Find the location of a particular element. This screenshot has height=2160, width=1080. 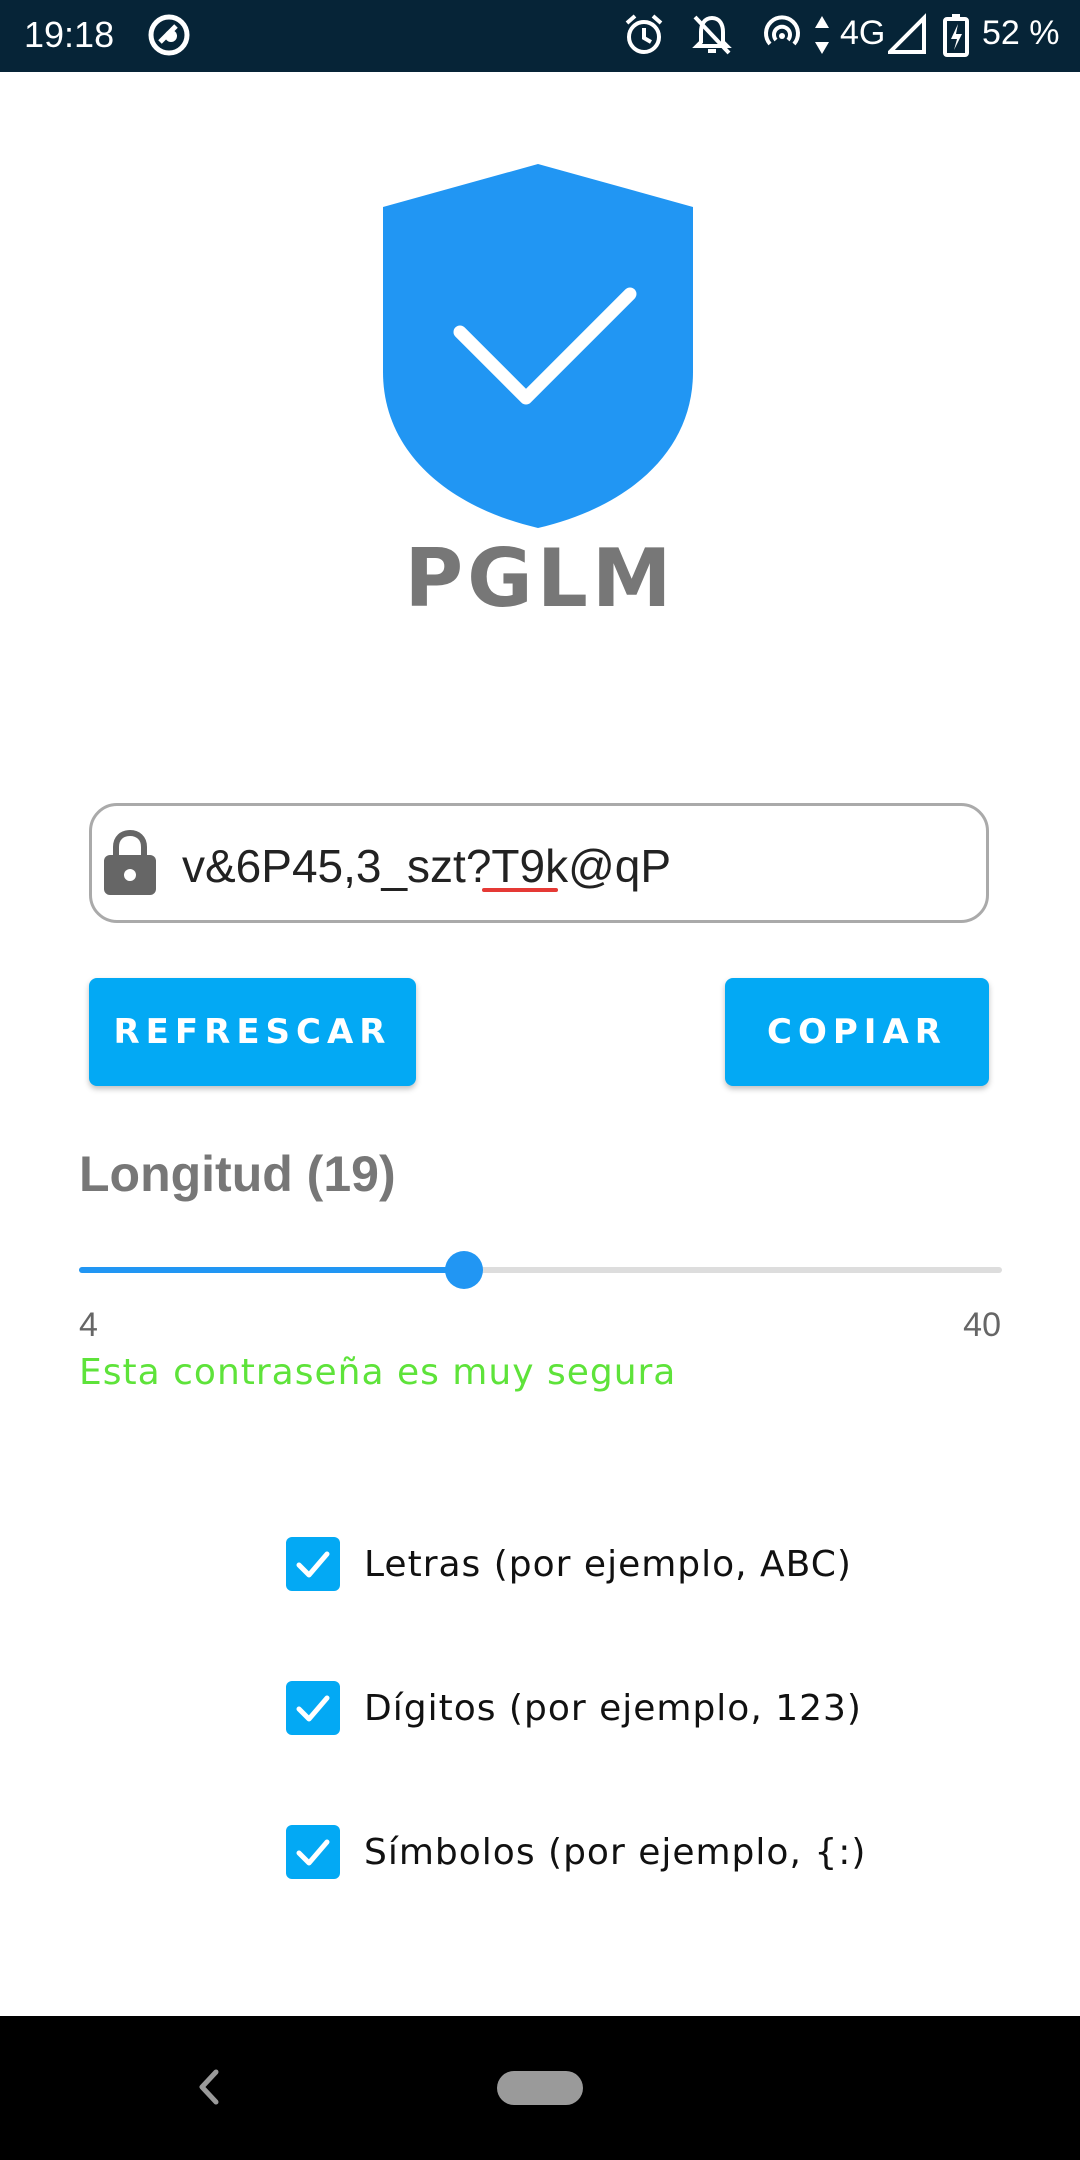

slider-thumb is located at coordinates (463, 1270).